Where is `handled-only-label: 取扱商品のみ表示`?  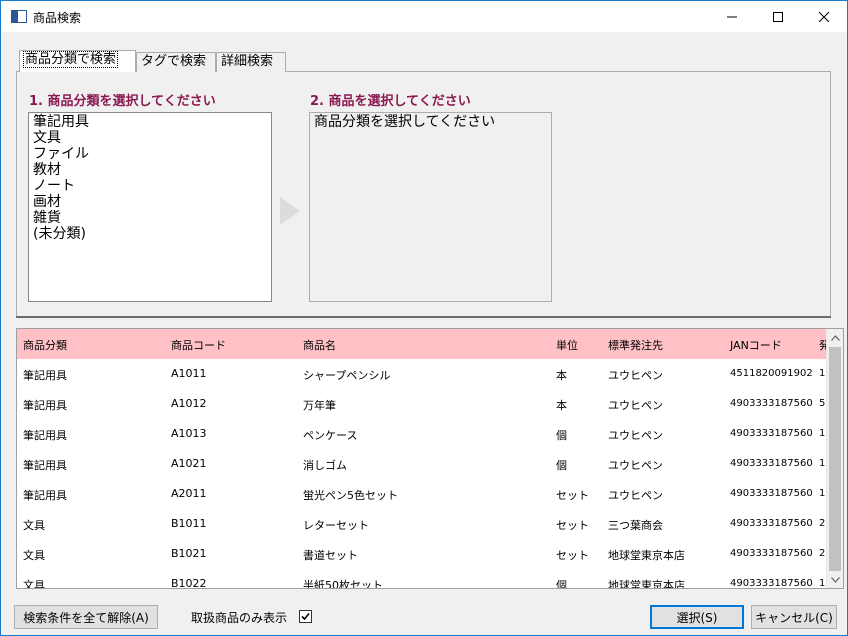 handled-only-label: 取扱商品のみ表示 is located at coordinates (239, 618).